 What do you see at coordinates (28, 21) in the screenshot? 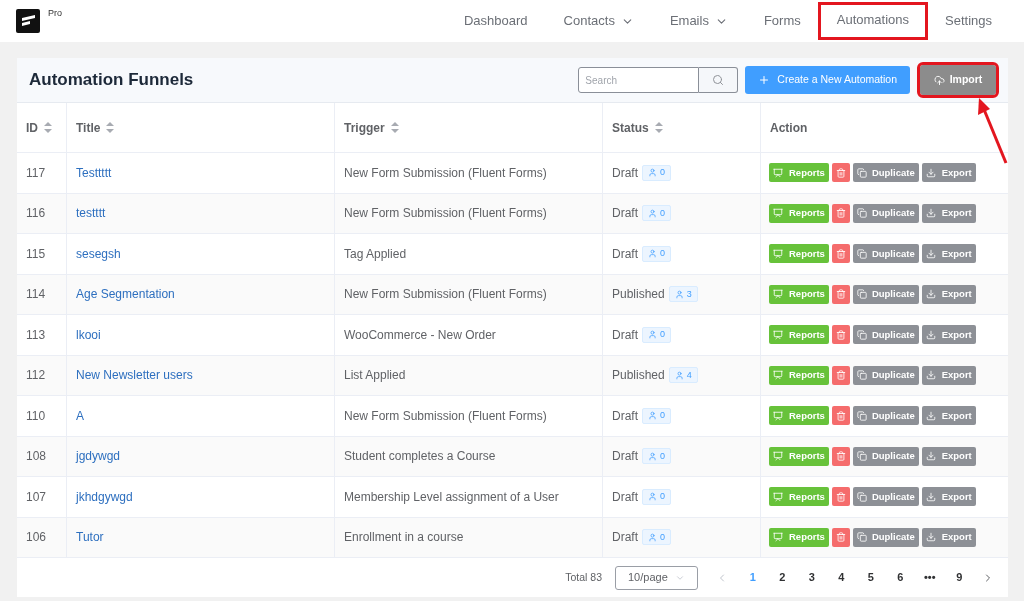
I see `logo-icon` at bounding box center [28, 21].